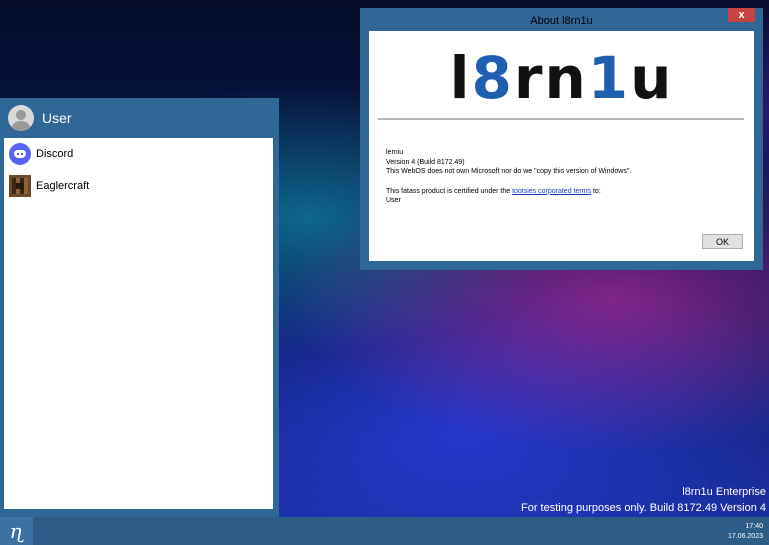 This screenshot has height=545, width=769. I want to click on avatar, so click(21, 118).